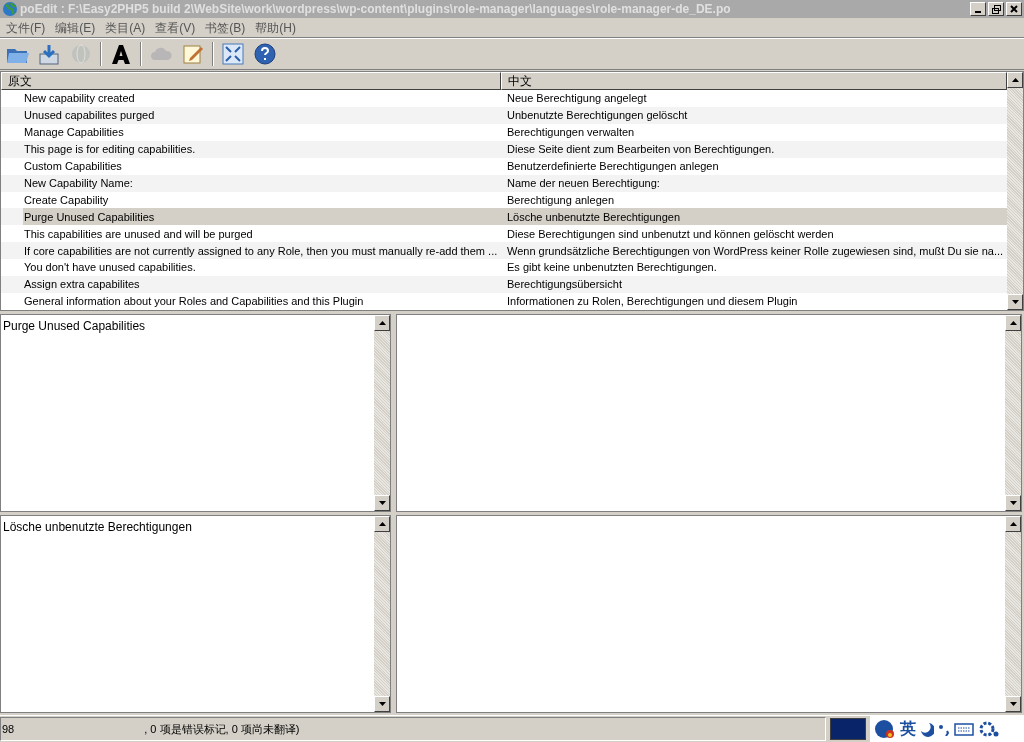 Image resolution: width=1024 pixels, height=742 pixels. Describe the element at coordinates (73, 166) in the screenshot. I see `table-cell-text: Custom Capabilities` at that location.